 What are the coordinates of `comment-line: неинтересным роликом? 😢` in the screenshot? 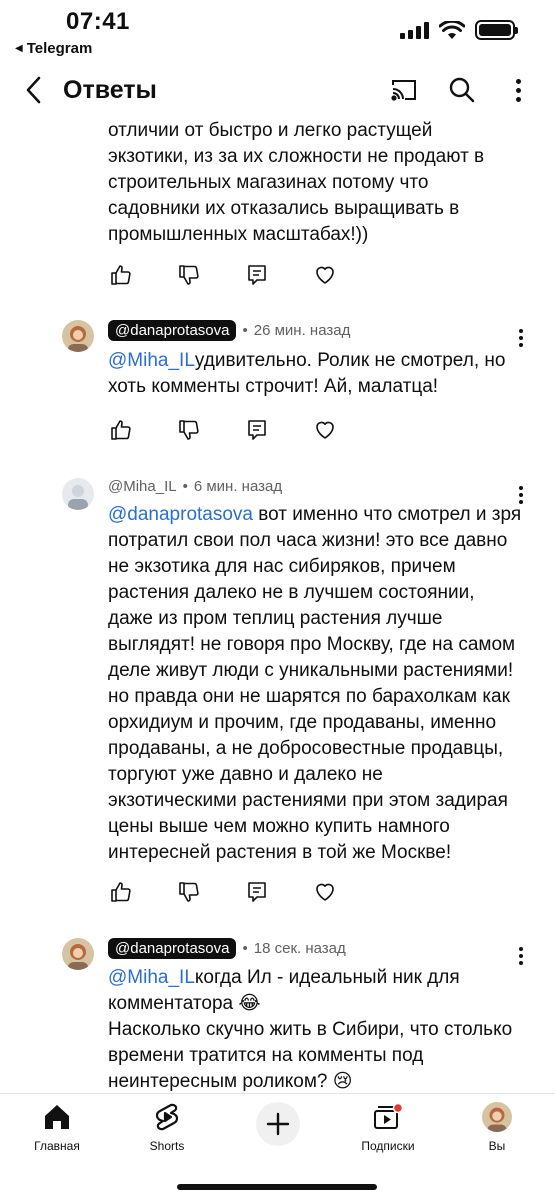 It's located at (230, 1081).